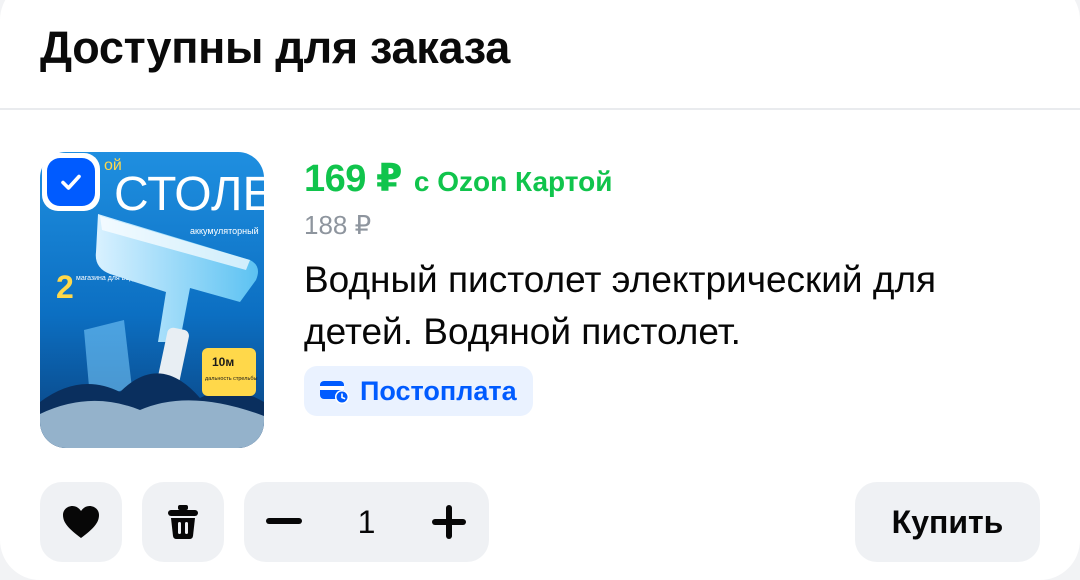 This screenshot has height=580, width=1080. I want to click on image-magazines-num: 2, so click(65, 287).